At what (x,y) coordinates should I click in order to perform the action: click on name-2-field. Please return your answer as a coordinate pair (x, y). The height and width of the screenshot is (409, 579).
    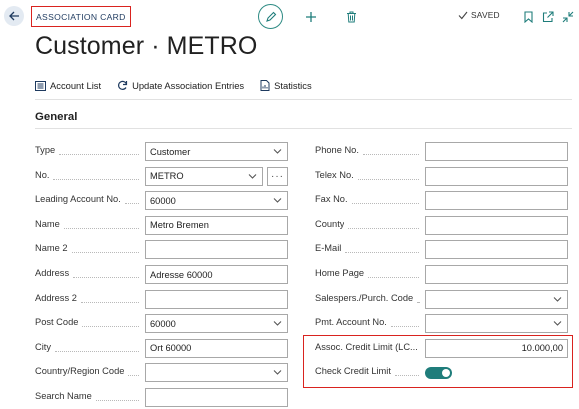
    Looking at the image, I should click on (216, 250).